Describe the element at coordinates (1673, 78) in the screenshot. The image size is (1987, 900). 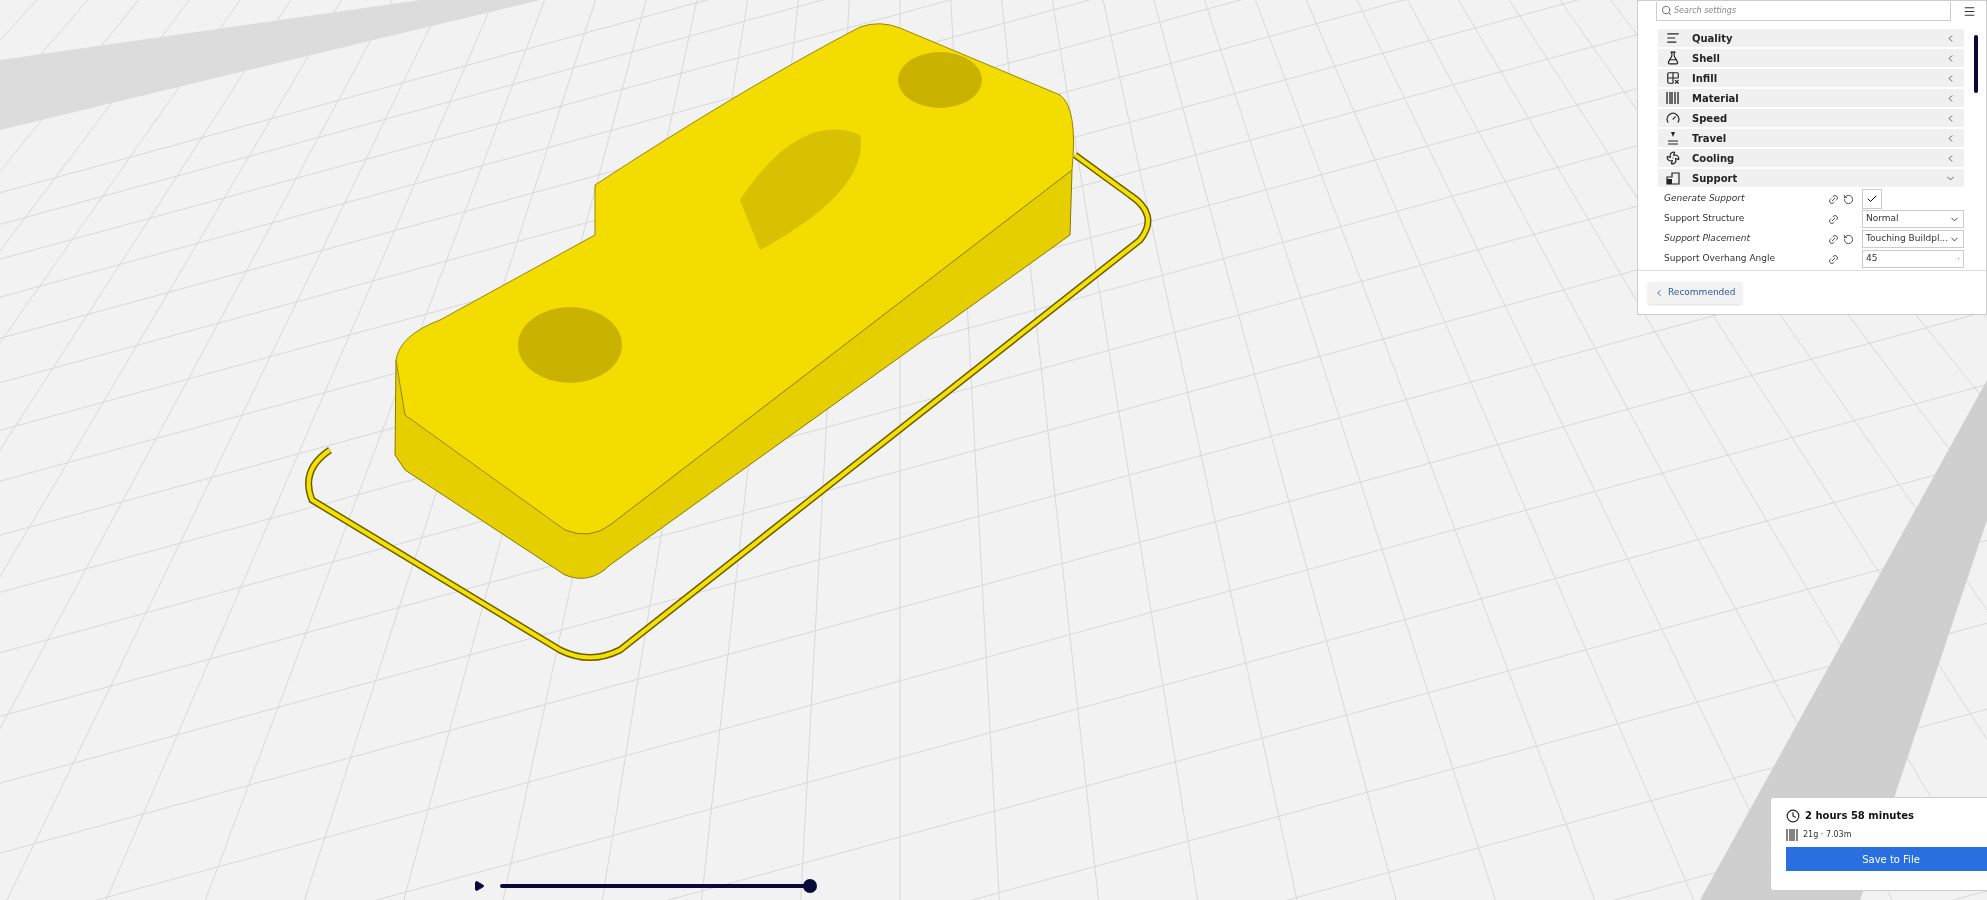
I see `grid-icon` at that location.